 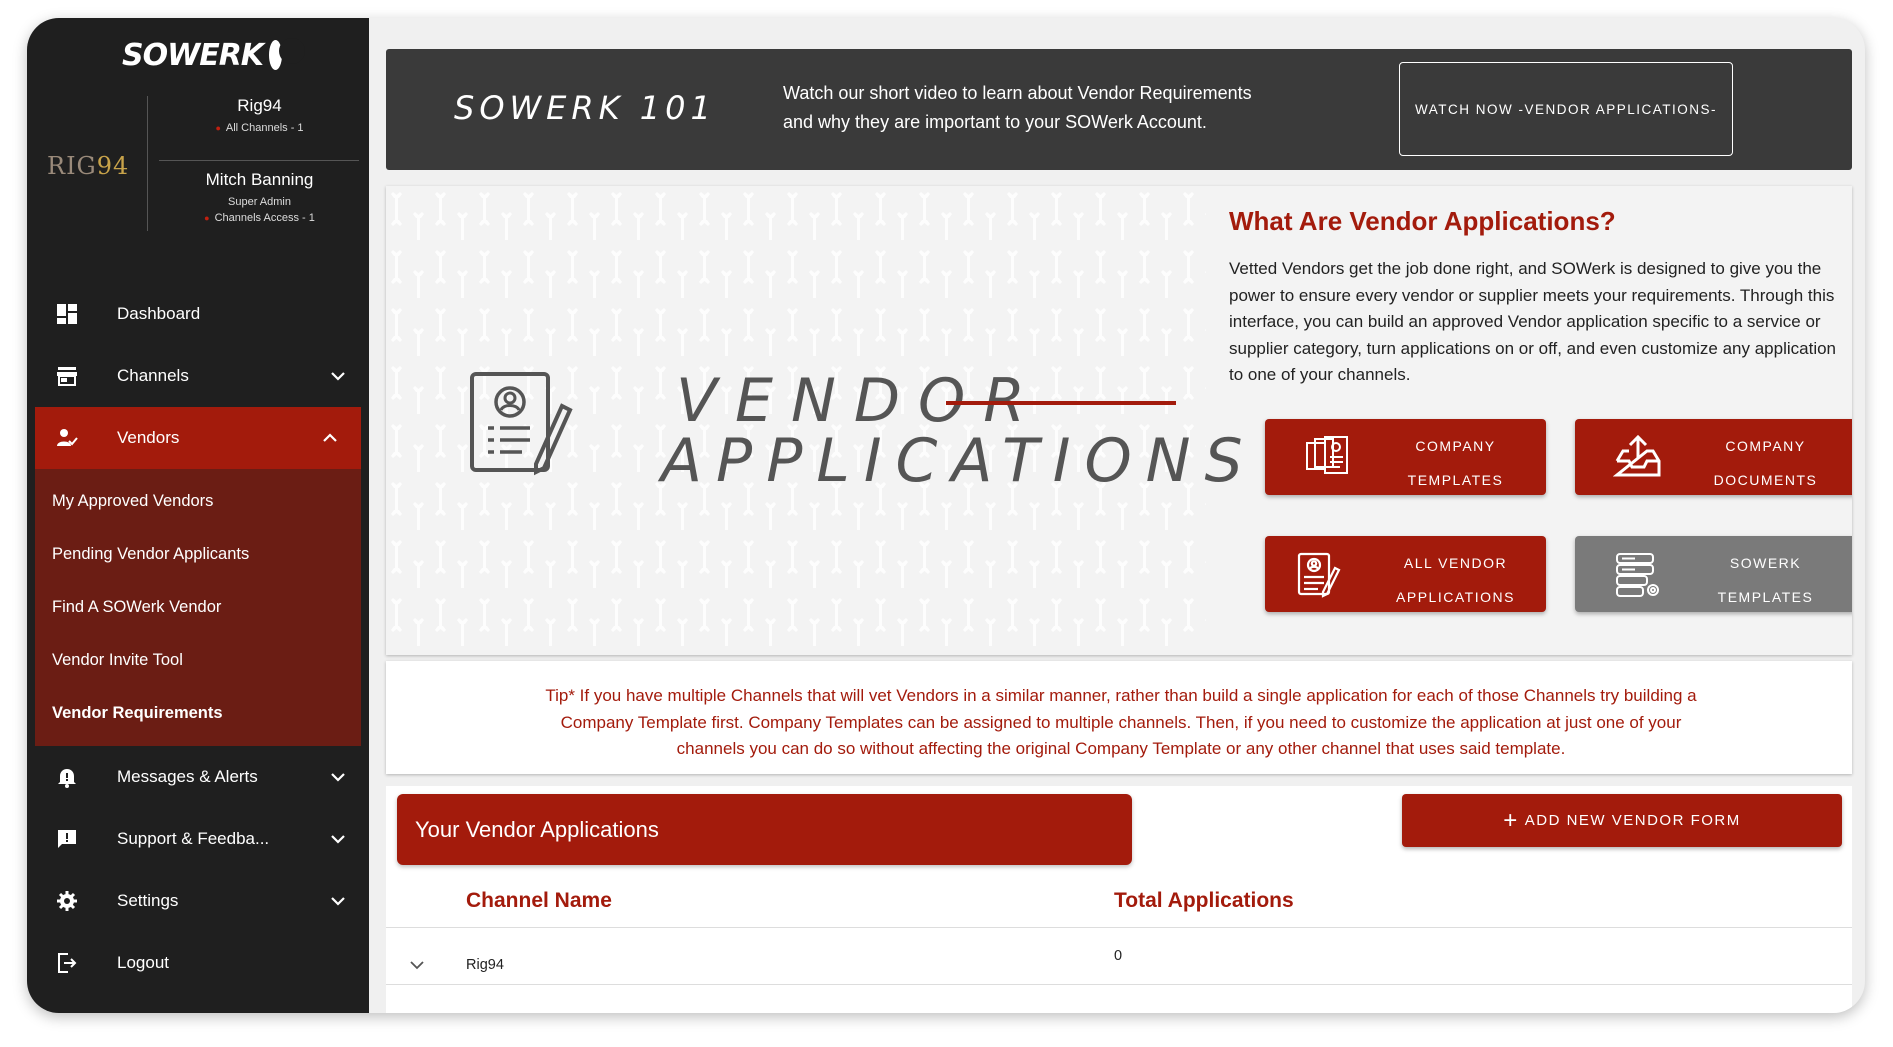 I want to click on gear-icon, so click(x=67, y=901).